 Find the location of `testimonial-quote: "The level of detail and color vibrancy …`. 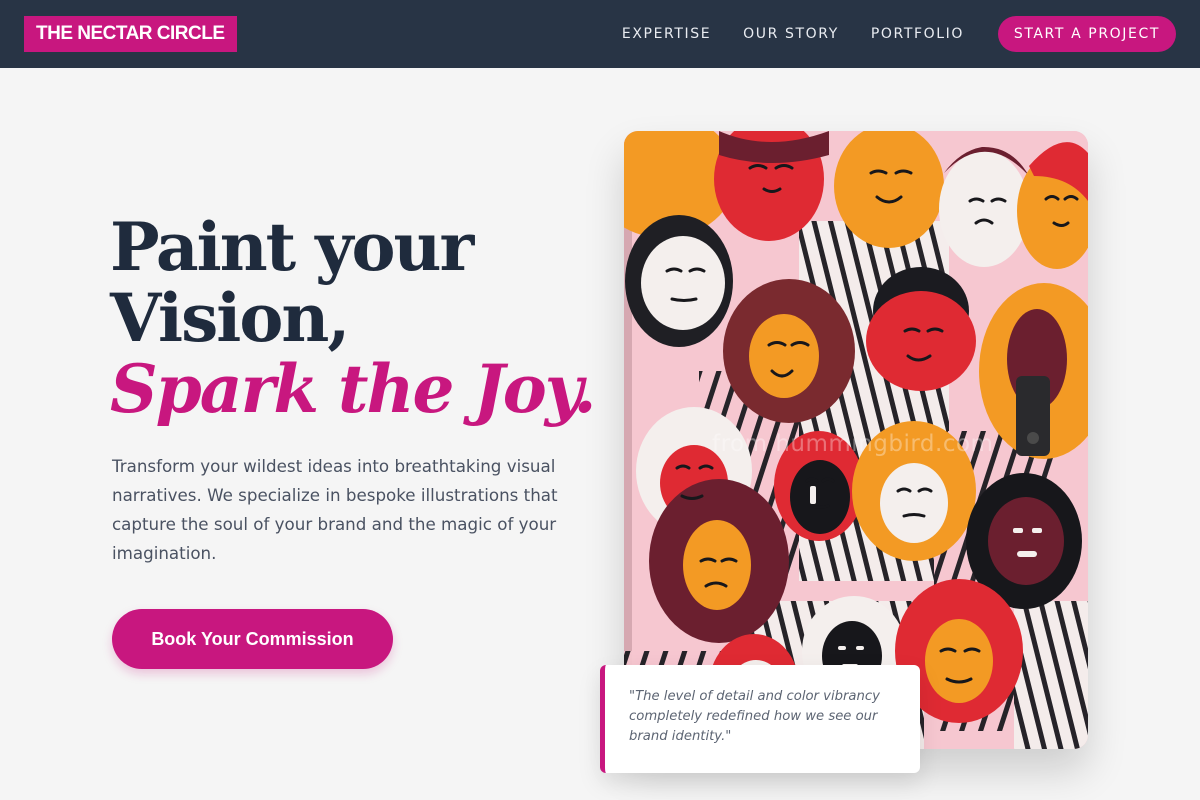

testimonial-quote: "The level of detail and color vibrancy … is located at coordinates (754, 716).